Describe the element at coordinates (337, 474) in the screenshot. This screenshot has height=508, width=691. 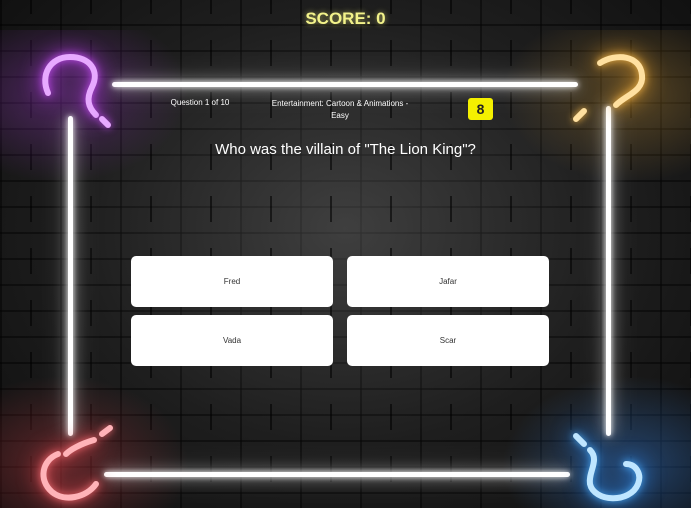
I see `neon-frame-bottom` at that location.